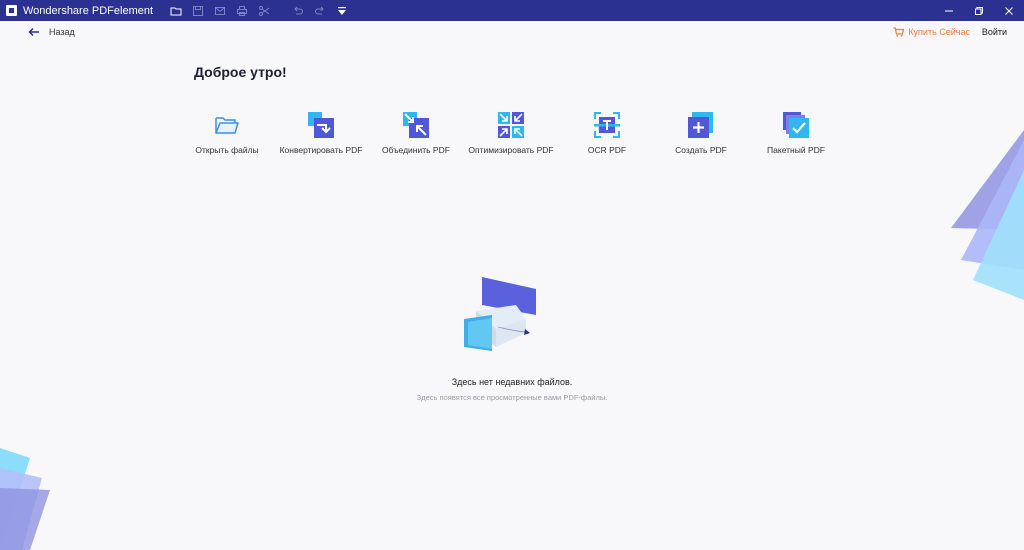  What do you see at coordinates (939, 32) in the screenshot?
I see `buy-now-label: Купить Сейчас` at bounding box center [939, 32].